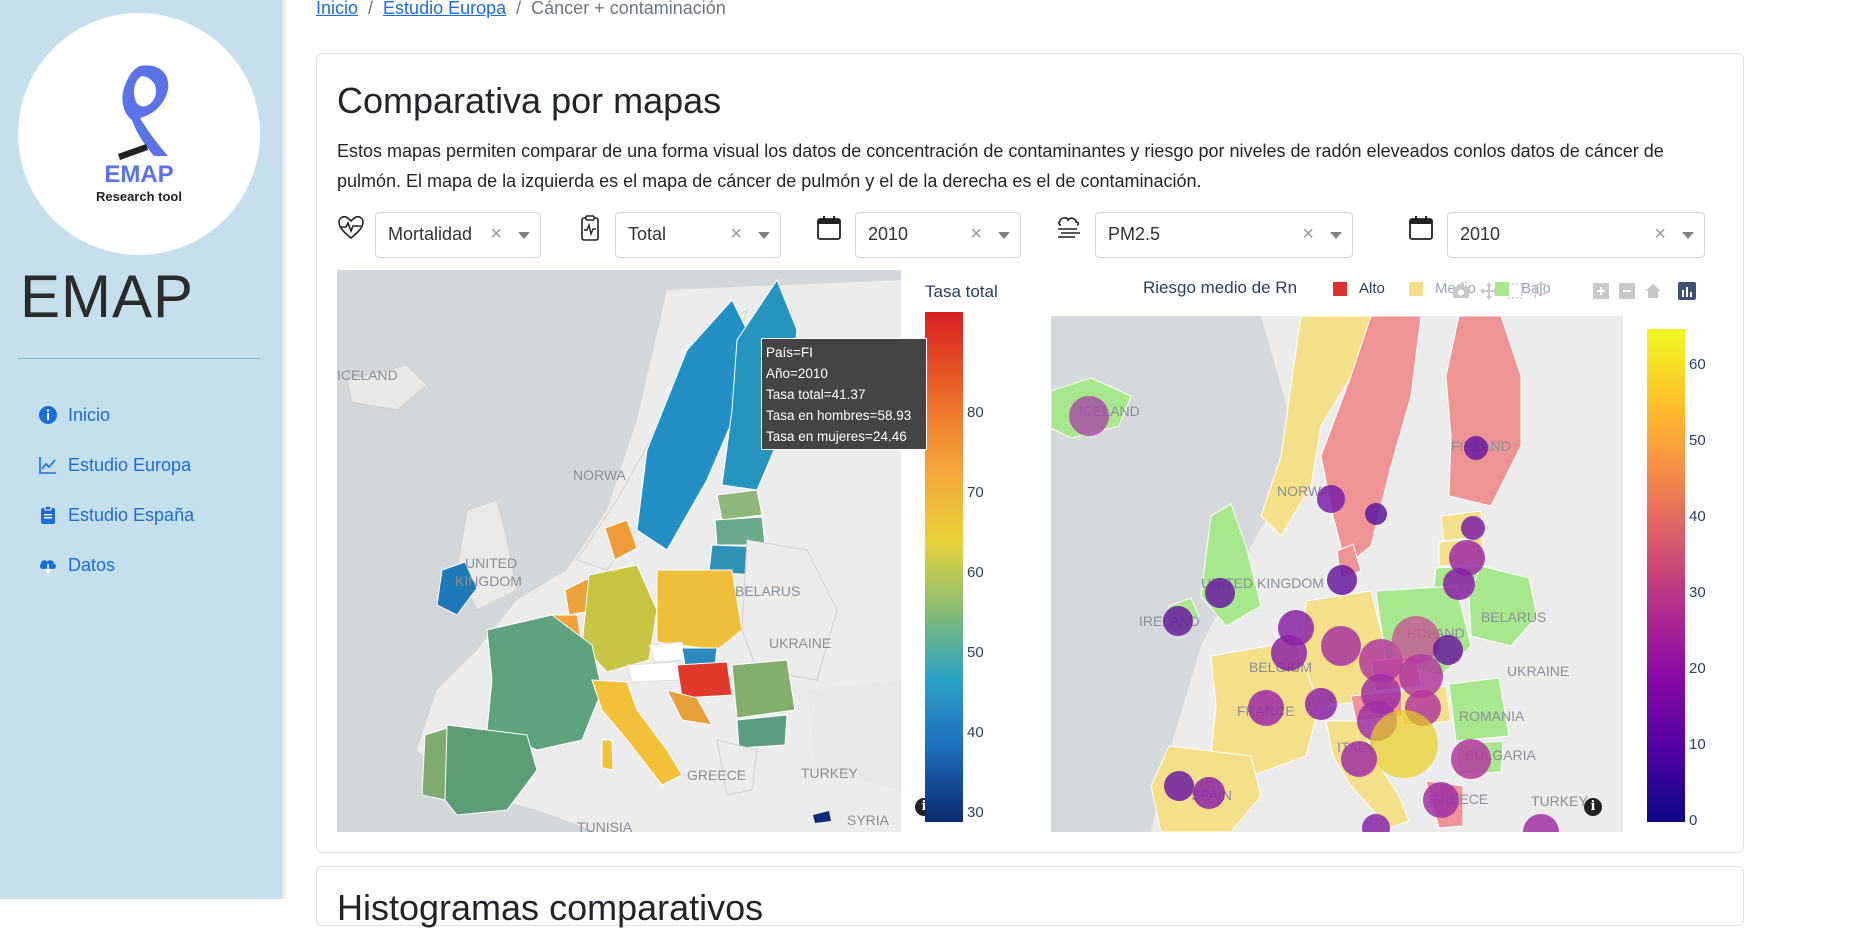 The image size is (1875, 929). I want to click on camera-icon, so click(1461, 291).